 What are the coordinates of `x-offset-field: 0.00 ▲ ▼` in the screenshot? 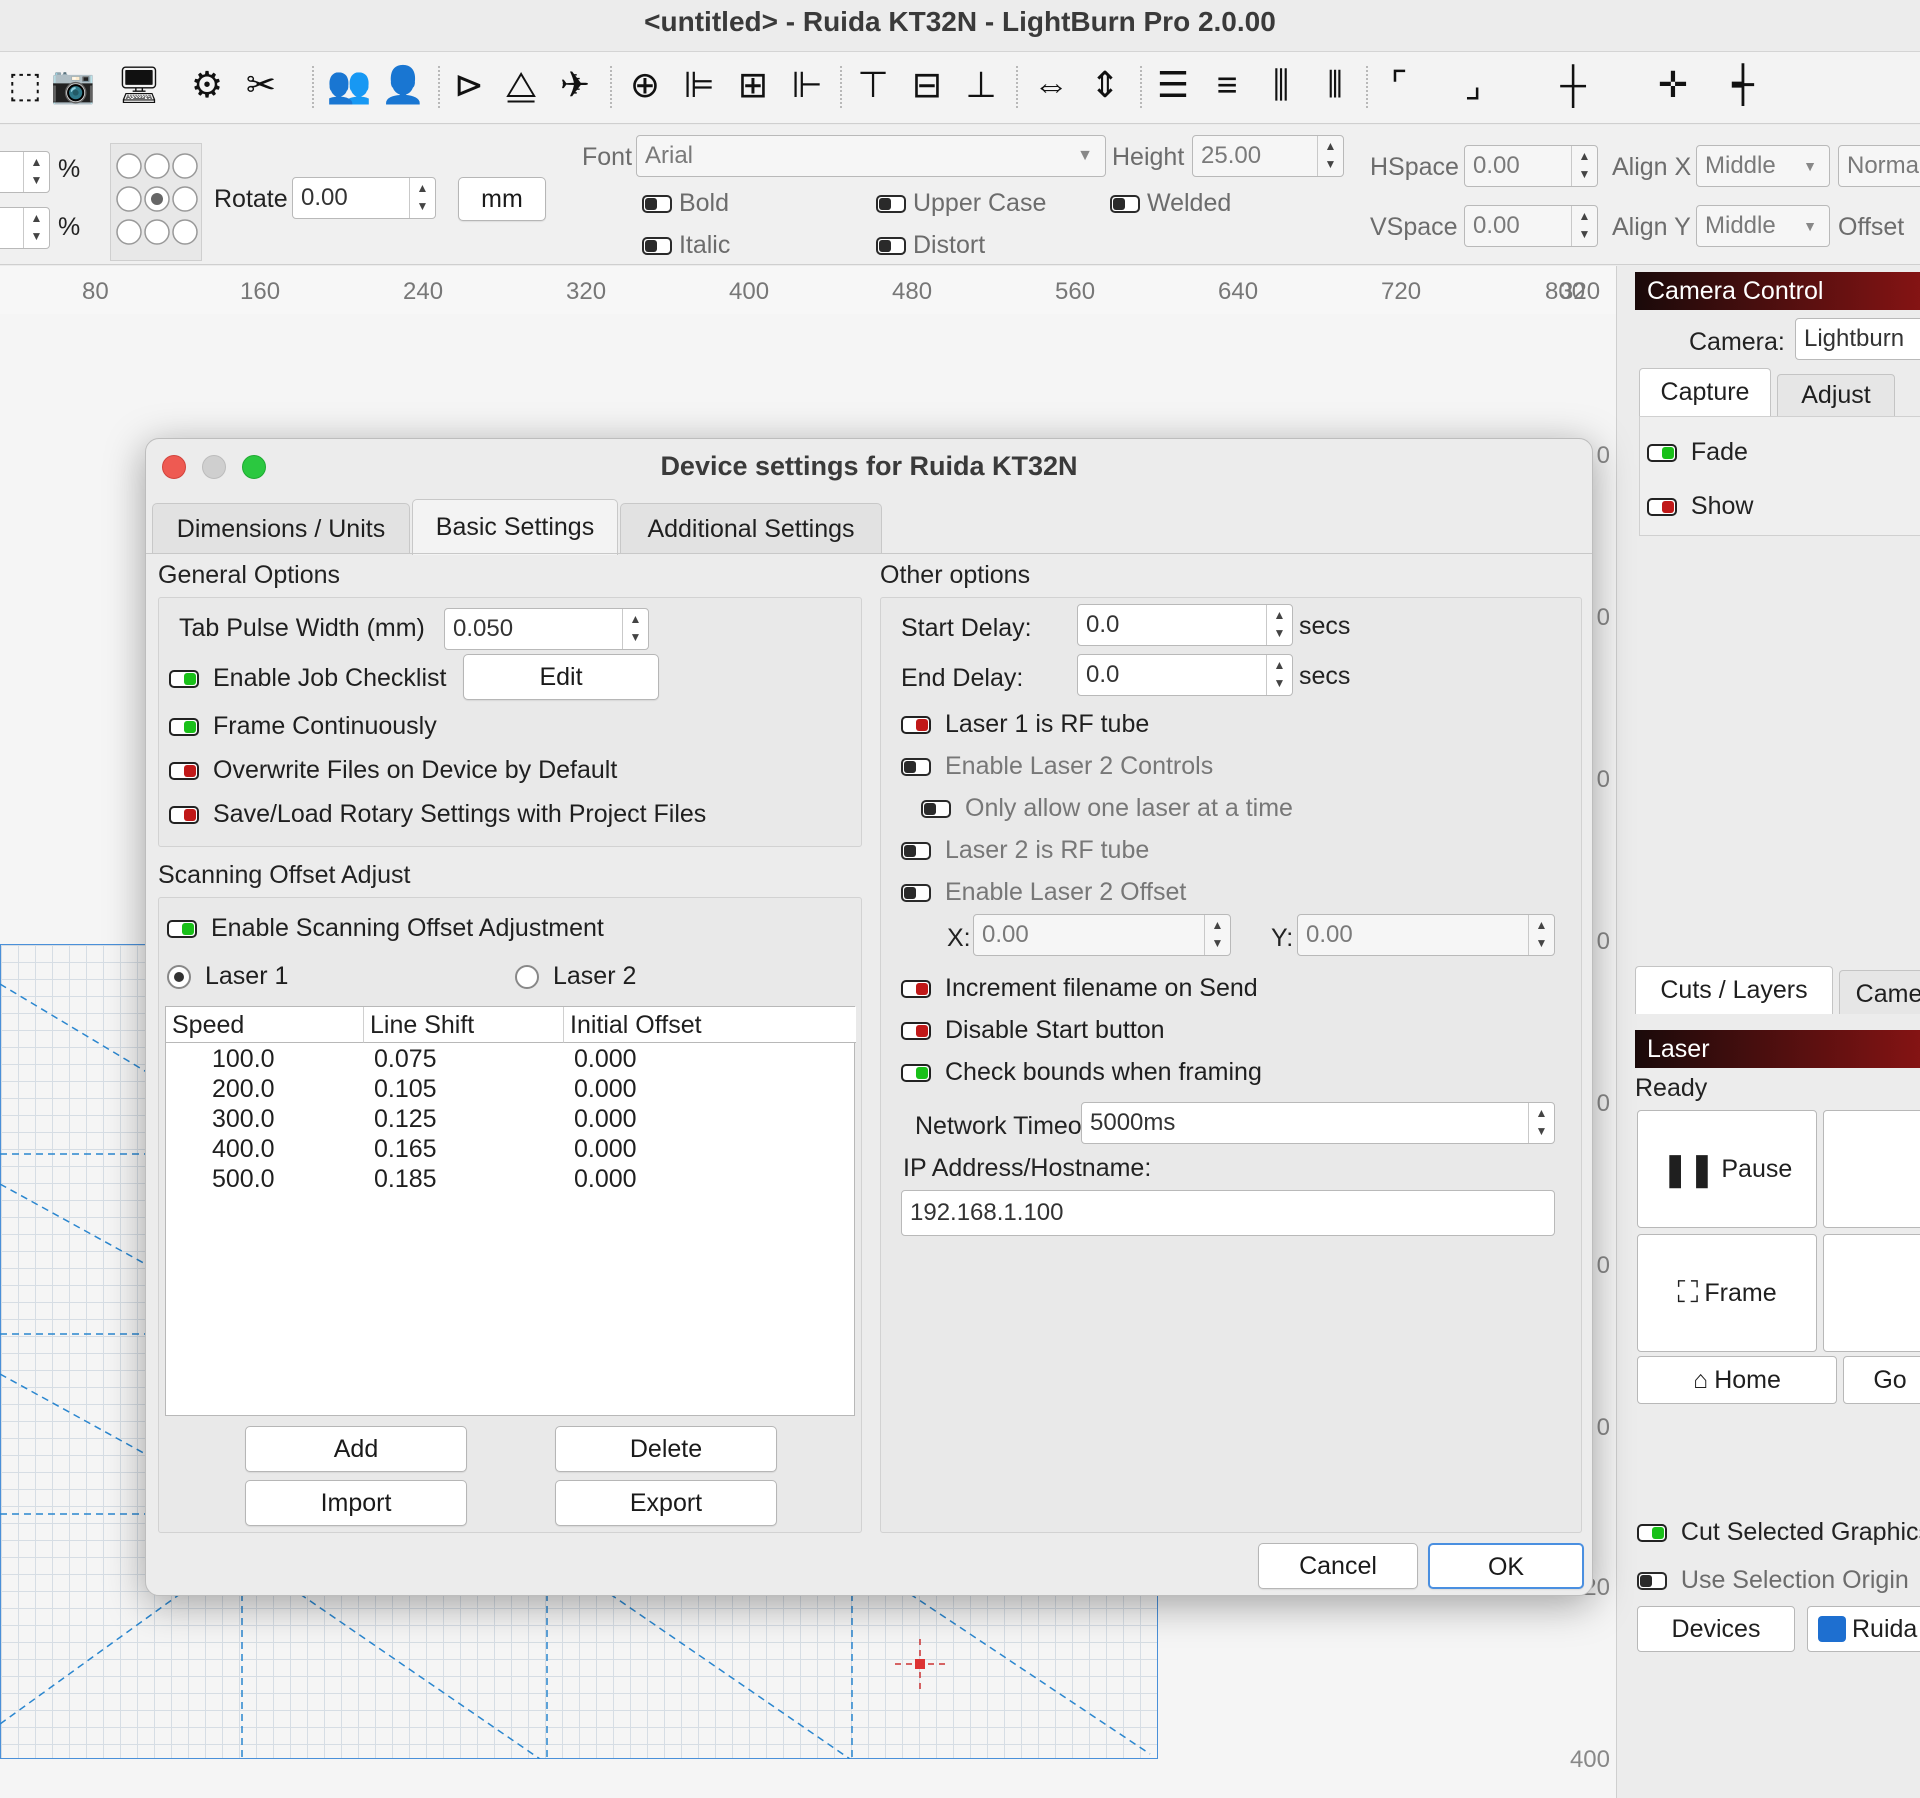 It's located at (1102, 935).